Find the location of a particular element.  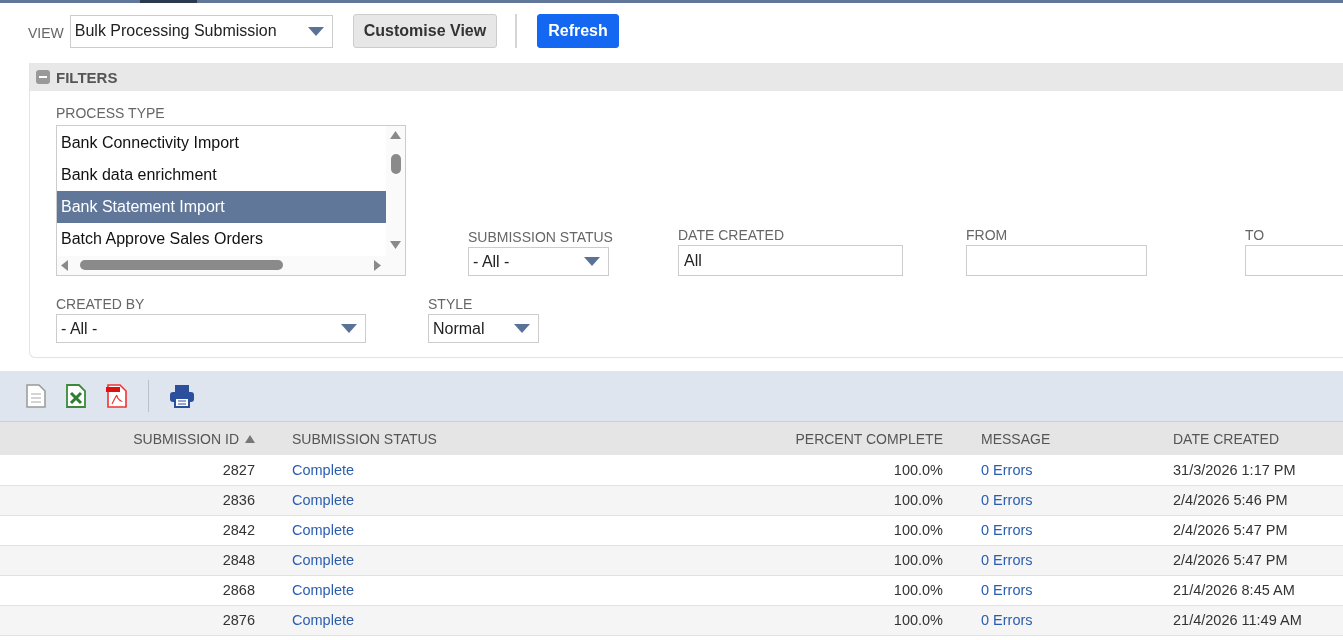

view-dropdown: Bulk Processing Submission is located at coordinates (201, 31).